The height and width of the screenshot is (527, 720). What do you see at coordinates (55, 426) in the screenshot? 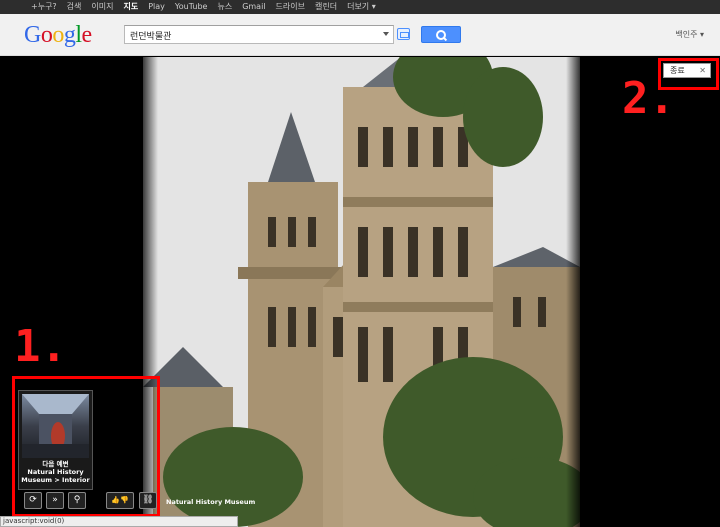
I see `interior-thumbnail-image` at bounding box center [55, 426].